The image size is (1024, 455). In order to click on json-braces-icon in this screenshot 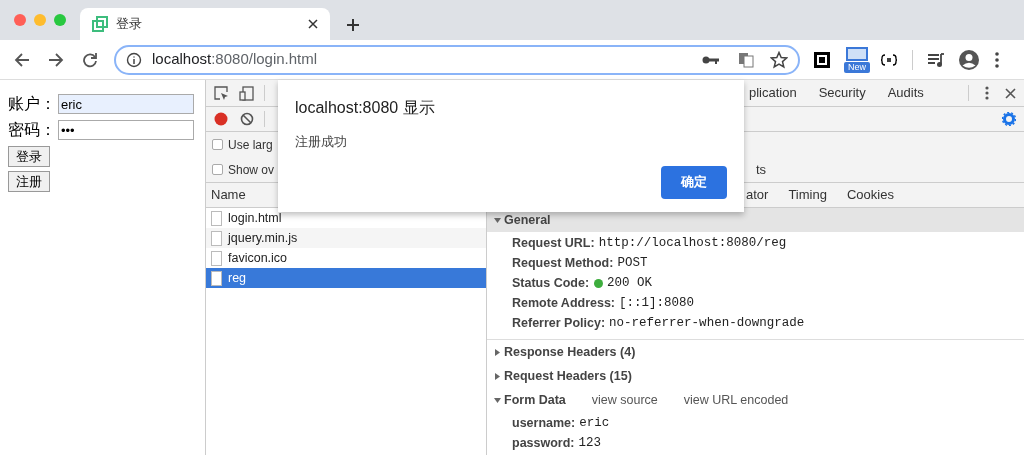, I will do `click(889, 59)`.